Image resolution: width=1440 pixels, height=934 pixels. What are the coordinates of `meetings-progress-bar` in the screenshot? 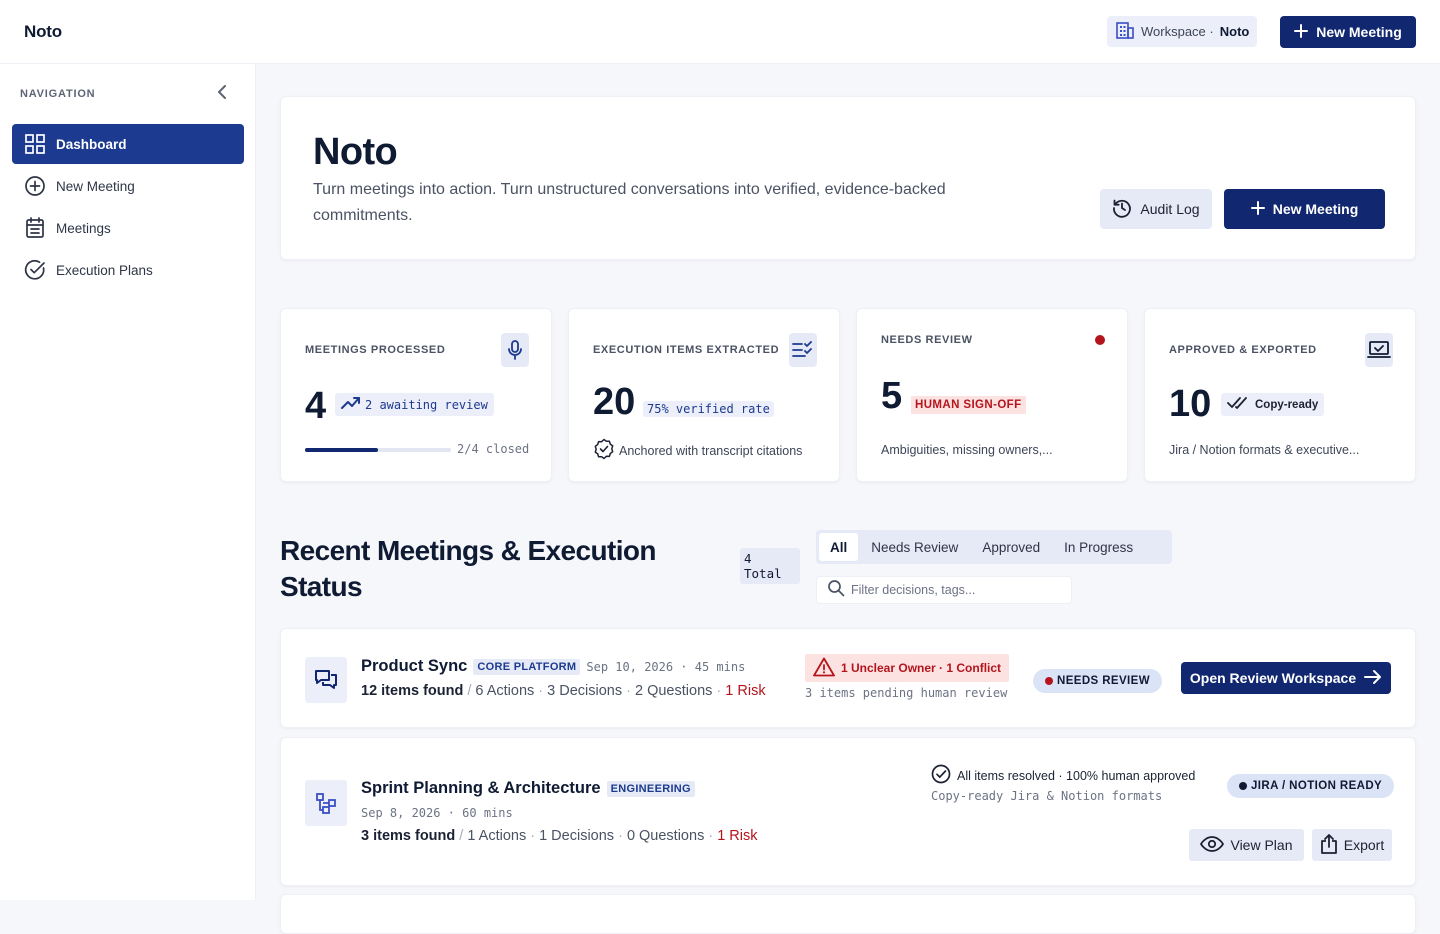 It's located at (378, 450).